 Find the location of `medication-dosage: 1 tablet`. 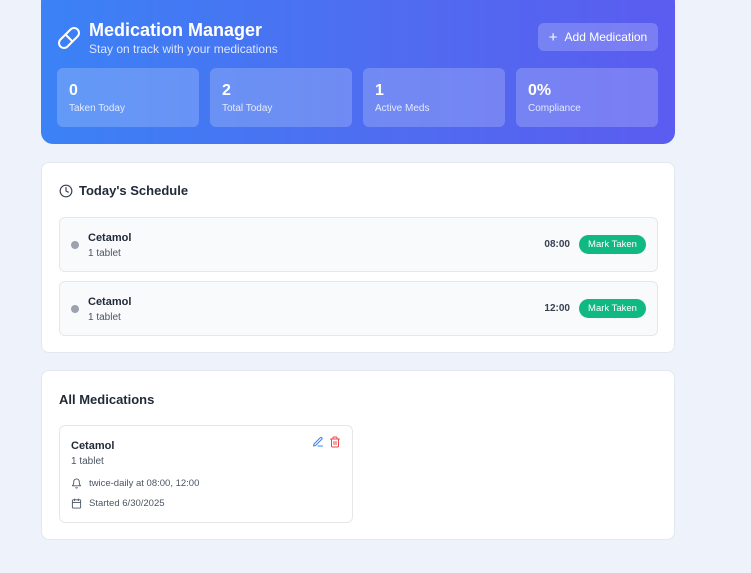

medication-dosage: 1 tablet is located at coordinates (87, 461).